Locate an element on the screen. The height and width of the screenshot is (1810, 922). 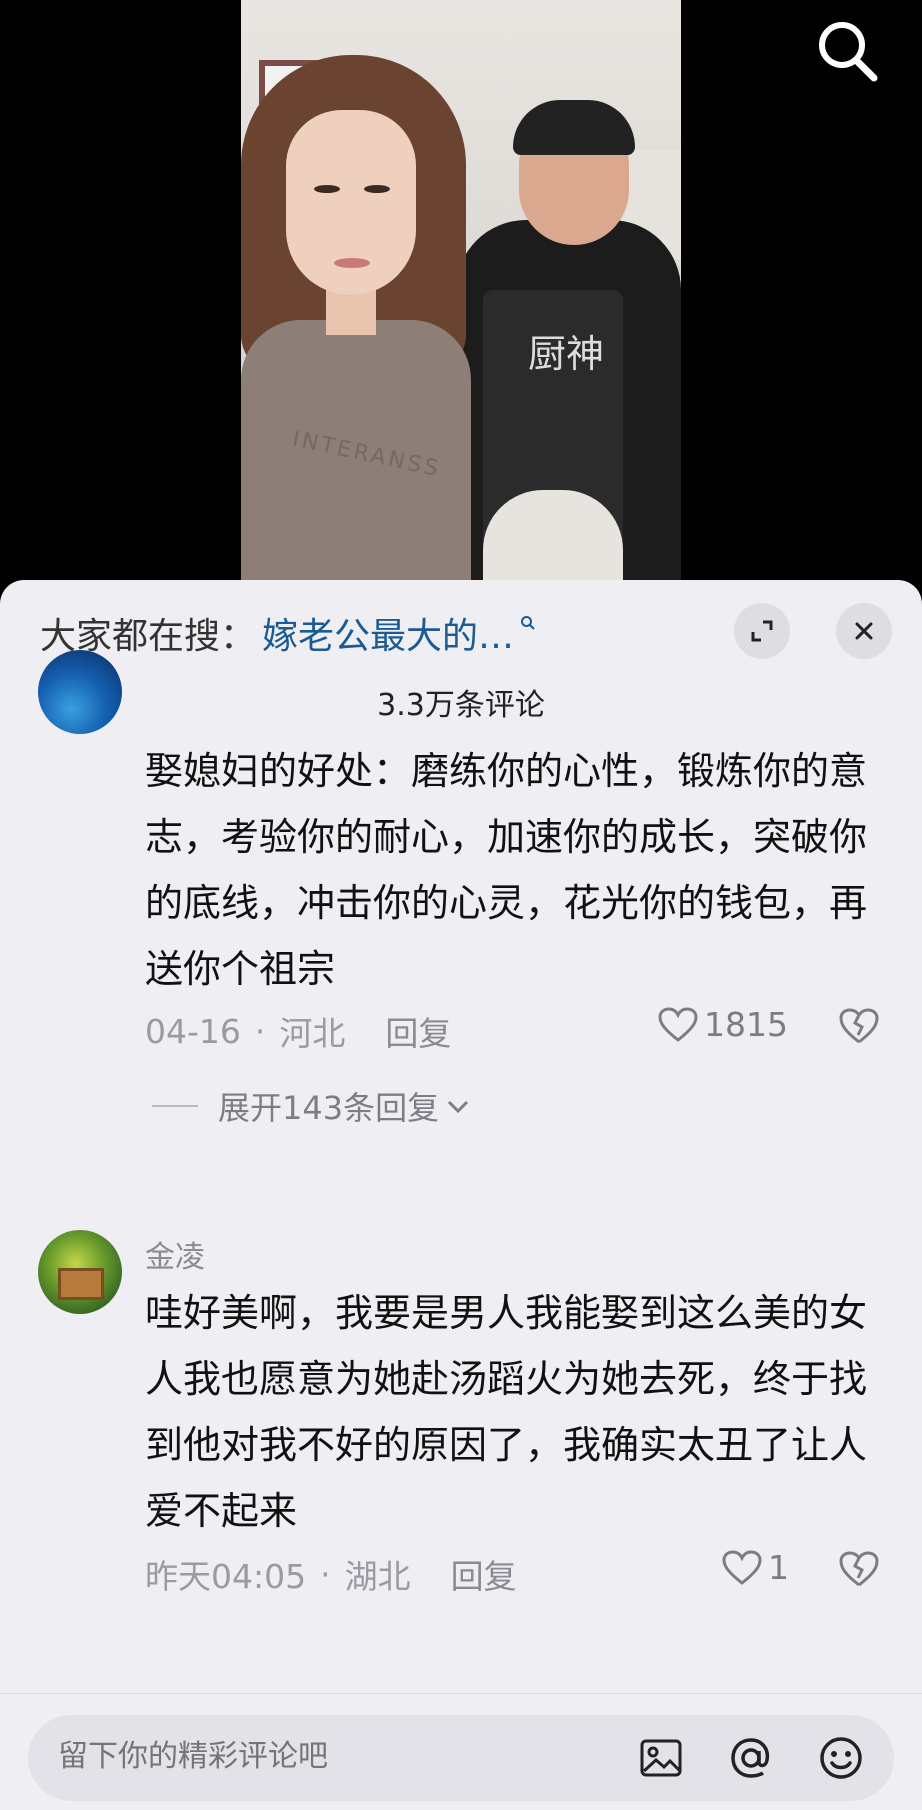
comment-username: 金凌 is located at coordinates (175, 1254).